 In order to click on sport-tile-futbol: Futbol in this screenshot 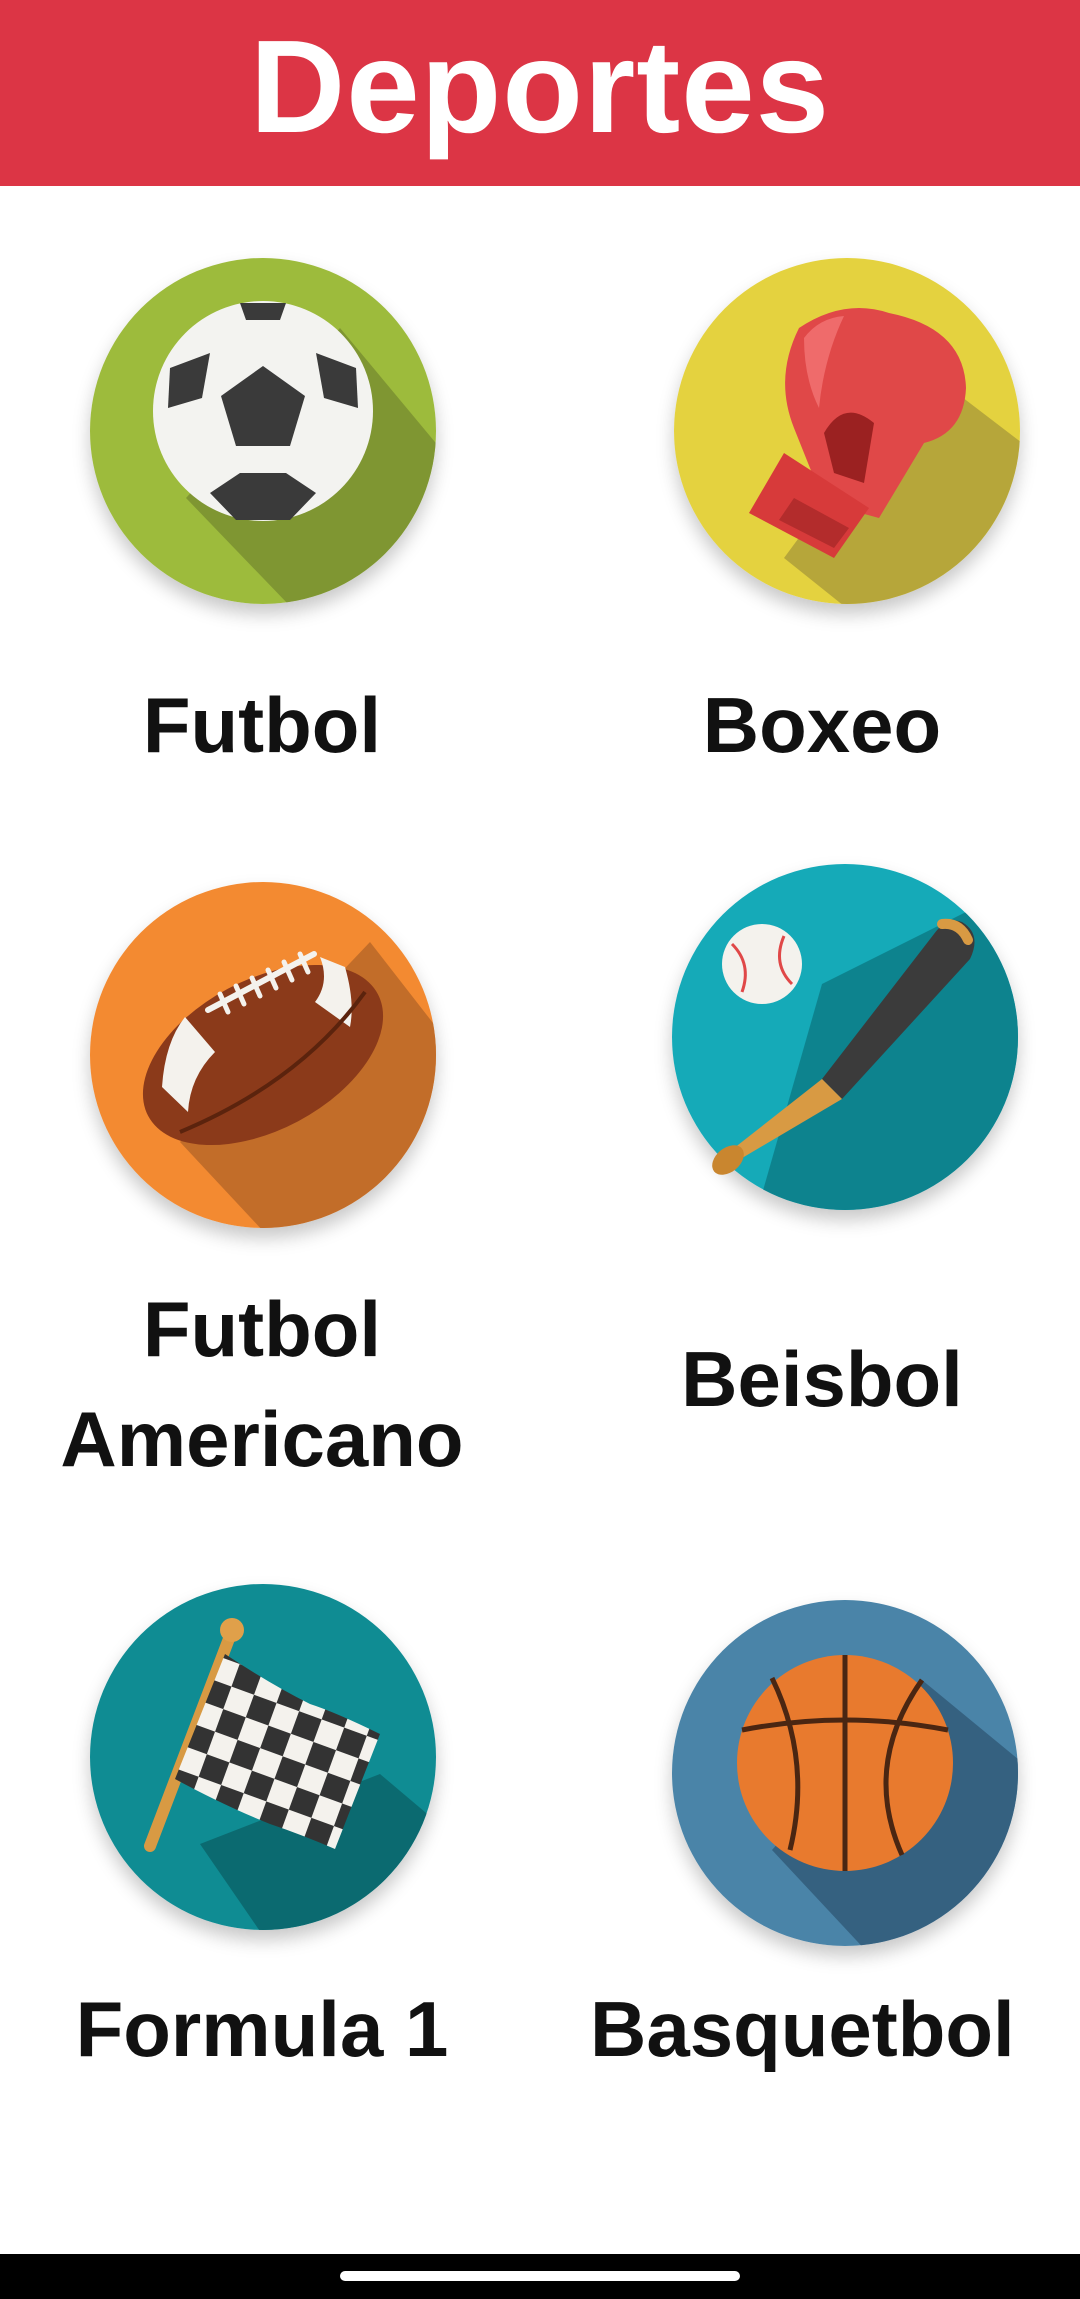, I will do `click(262, 518)`.